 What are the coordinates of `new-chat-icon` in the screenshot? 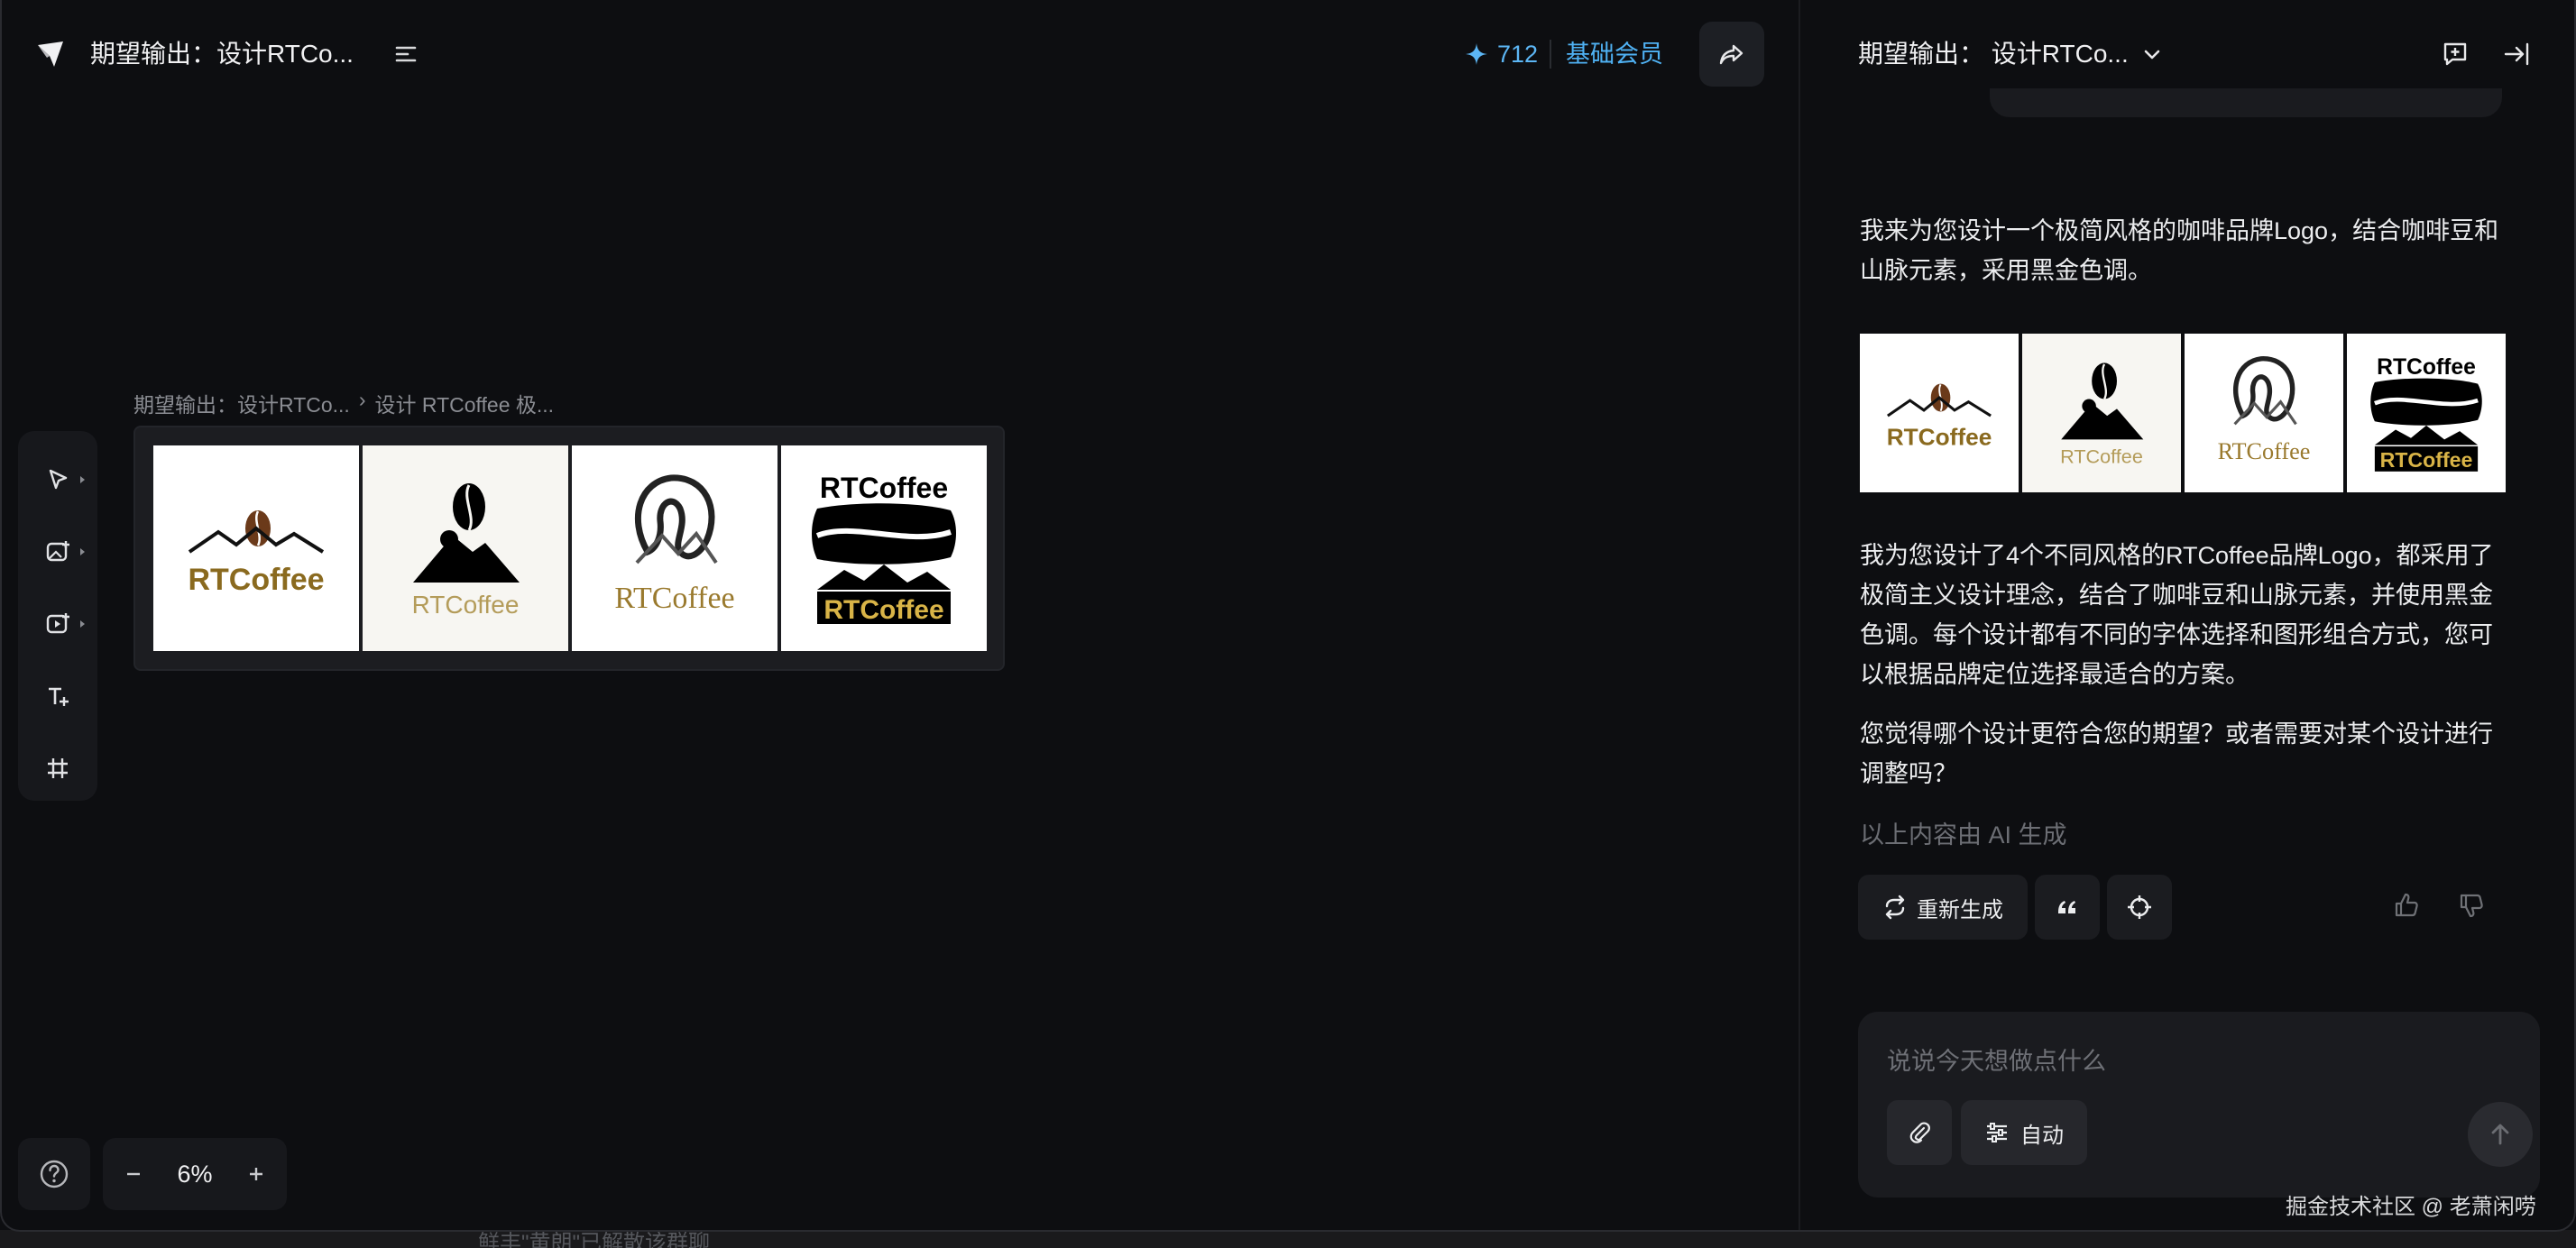 It's located at (2455, 54).